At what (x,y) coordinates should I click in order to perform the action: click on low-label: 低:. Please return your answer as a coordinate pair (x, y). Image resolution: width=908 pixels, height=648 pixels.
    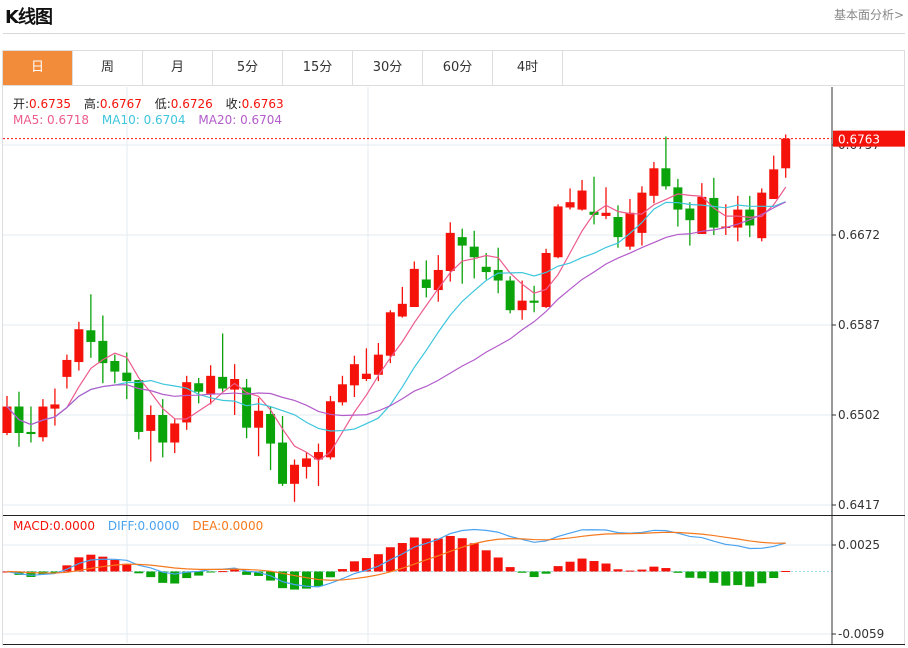
    Looking at the image, I should click on (162, 104).